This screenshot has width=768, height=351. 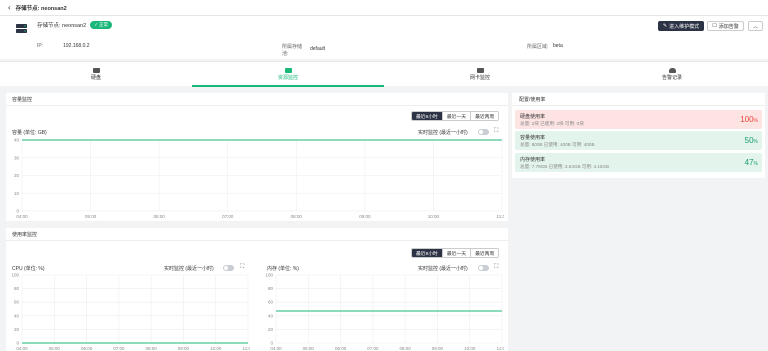 I want to click on capacity-panel-title: 容量监控, so click(x=22, y=100).